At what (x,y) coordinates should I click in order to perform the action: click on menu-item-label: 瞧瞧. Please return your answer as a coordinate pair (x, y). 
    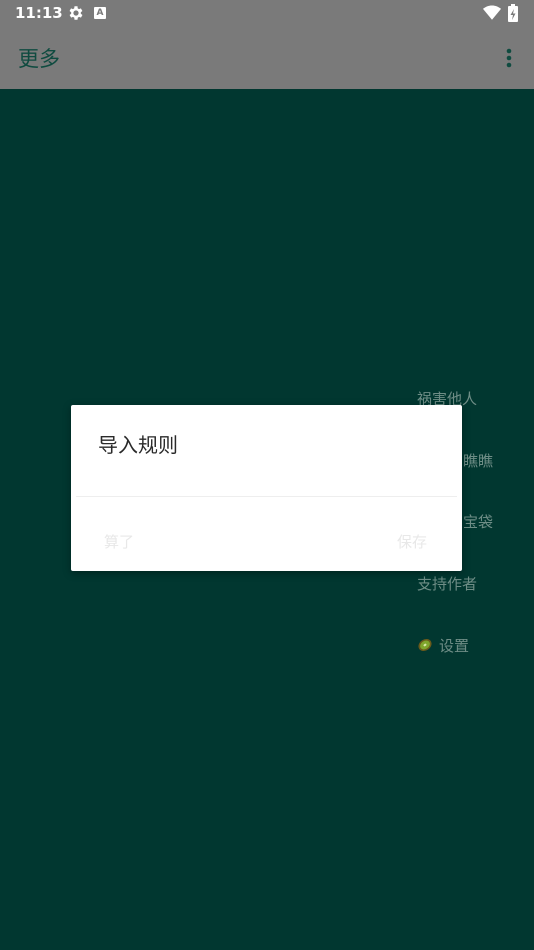
    Looking at the image, I should click on (478, 461).